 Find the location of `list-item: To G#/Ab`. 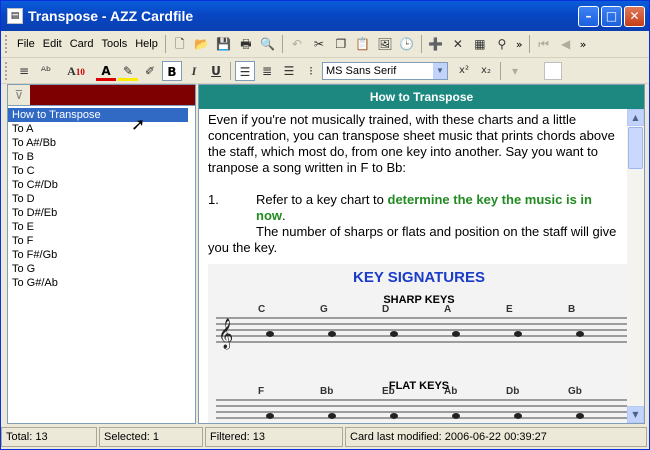

list-item: To G#/Ab is located at coordinates (101, 283).